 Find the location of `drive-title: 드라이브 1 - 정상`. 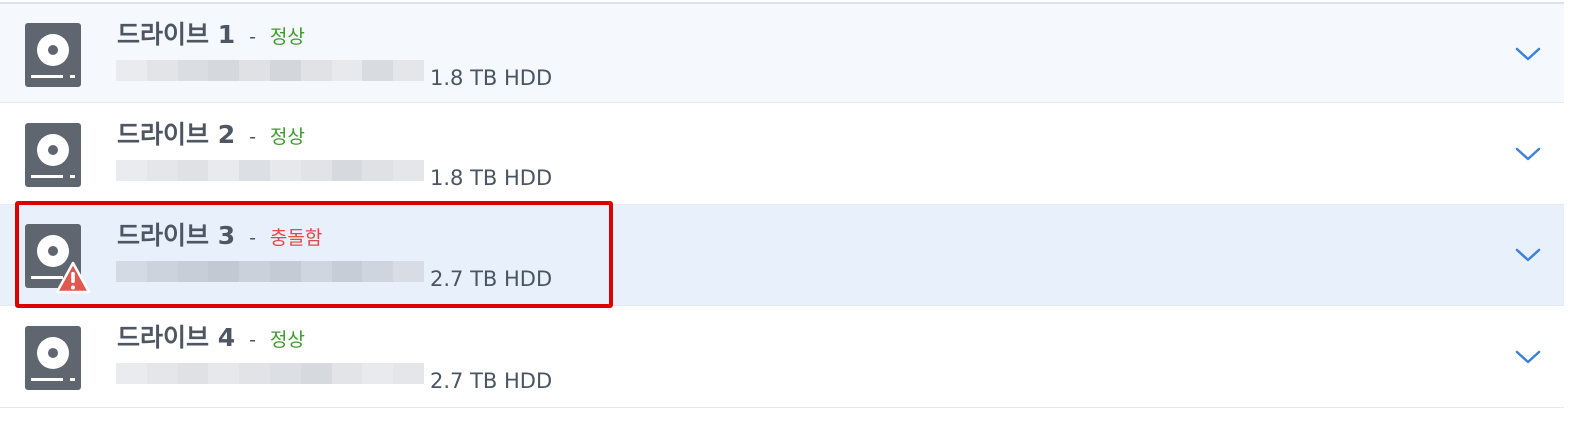

drive-title: 드라이브 1 - 정상 is located at coordinates (211, 36).